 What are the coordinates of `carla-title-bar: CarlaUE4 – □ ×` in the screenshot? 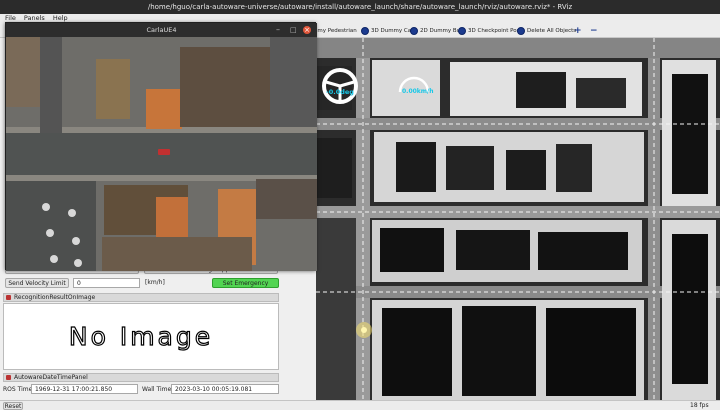 It's located at (161, 30).